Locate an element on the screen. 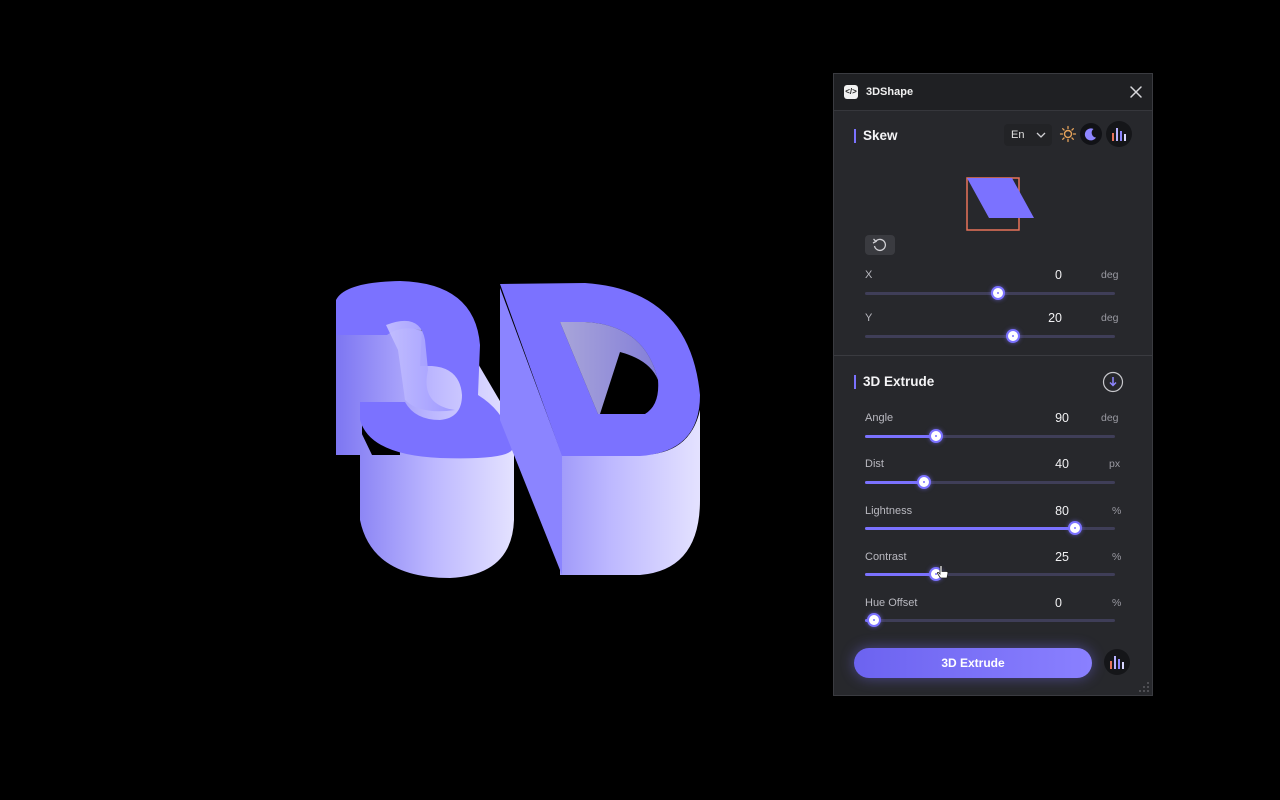 The image size is (1280, 800). close-button is located at coordinates (1136, 92).